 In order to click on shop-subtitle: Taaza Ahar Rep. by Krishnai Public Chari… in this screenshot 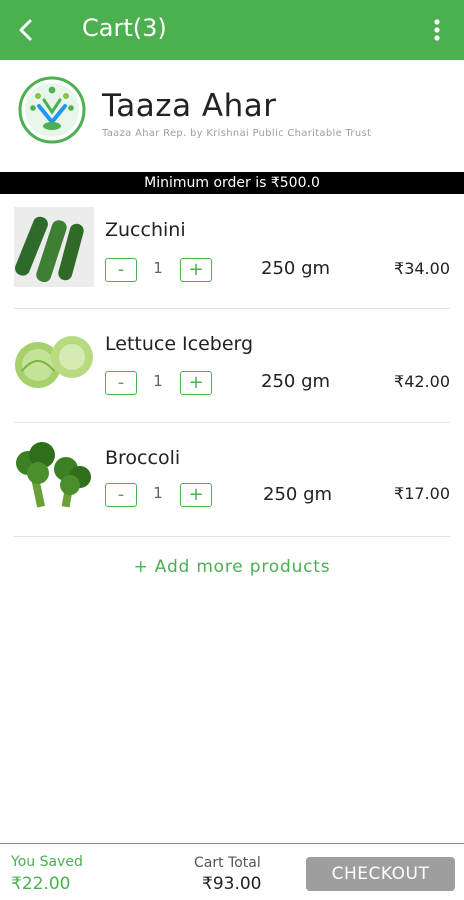, I will do `click(237, 133)`.